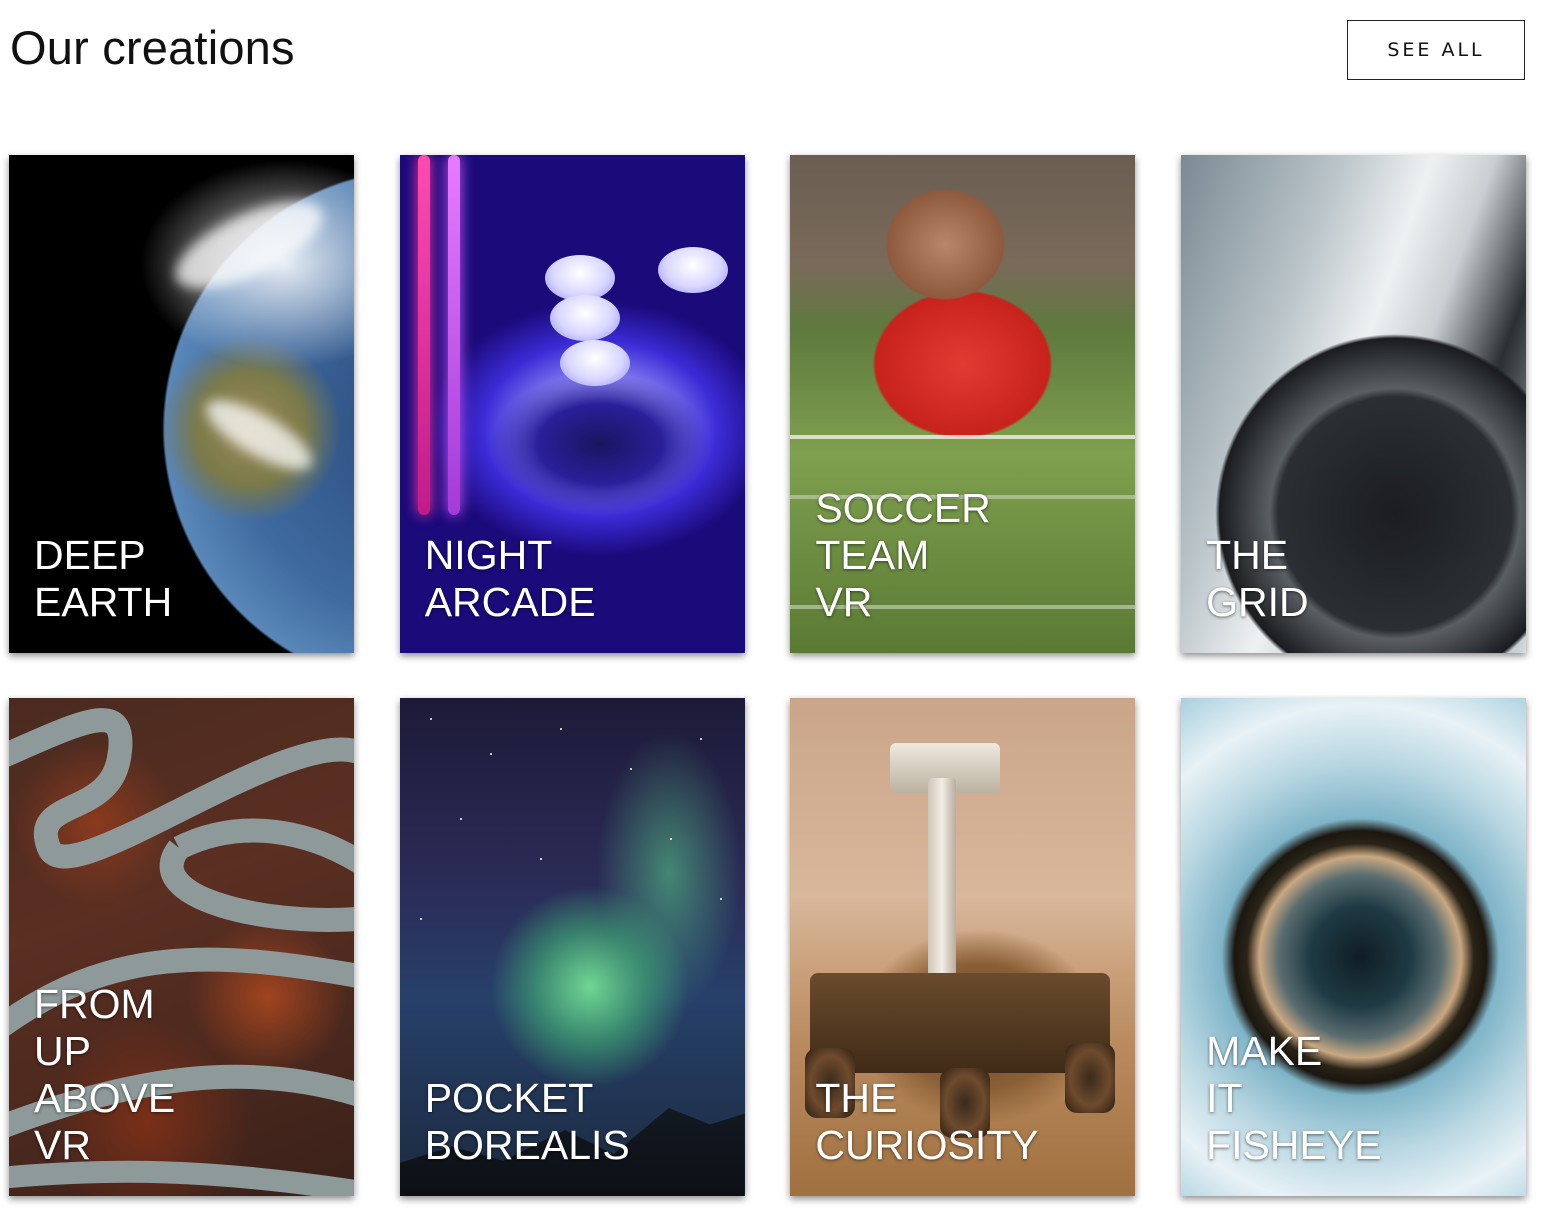  Describe the element at coordinates (181, 947) in the screenshot. I see `creation-card-from-up-above-vr: FROM UP ABOVE VR` at that location.